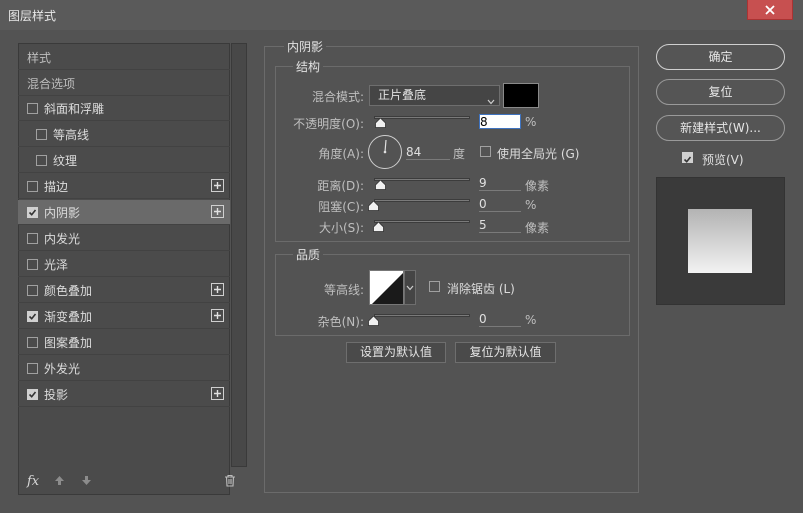  What do you see at coordinates (308, 66) in the screenshot?
I see `structure-title: 结构` at bounding box center [308, 66].